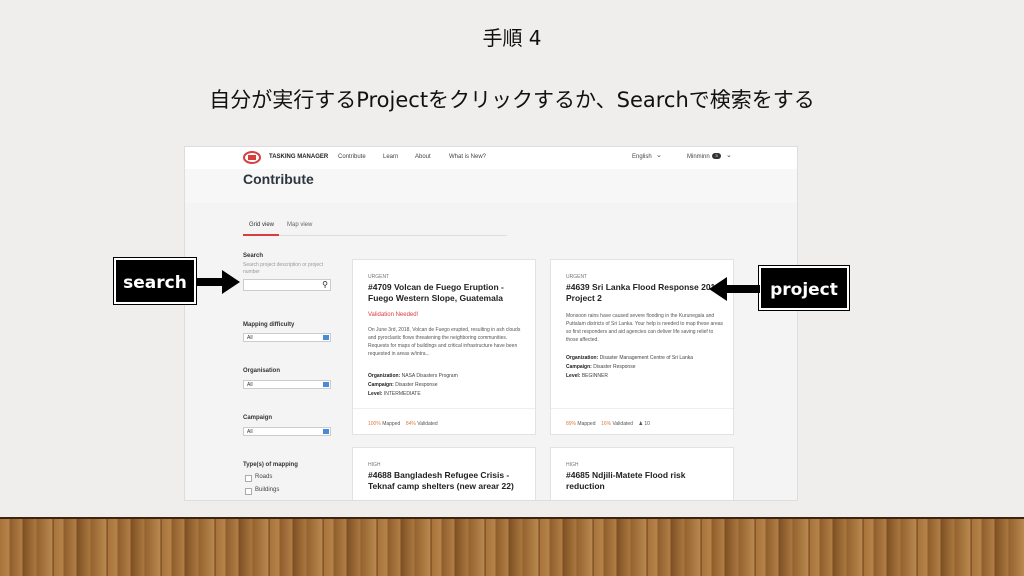 Image resolution: width=1024 pixels, height=576 pixels. Describe the element at coordinates (287, 431) in the screenshot. I see `campaign-select: All` at that location.